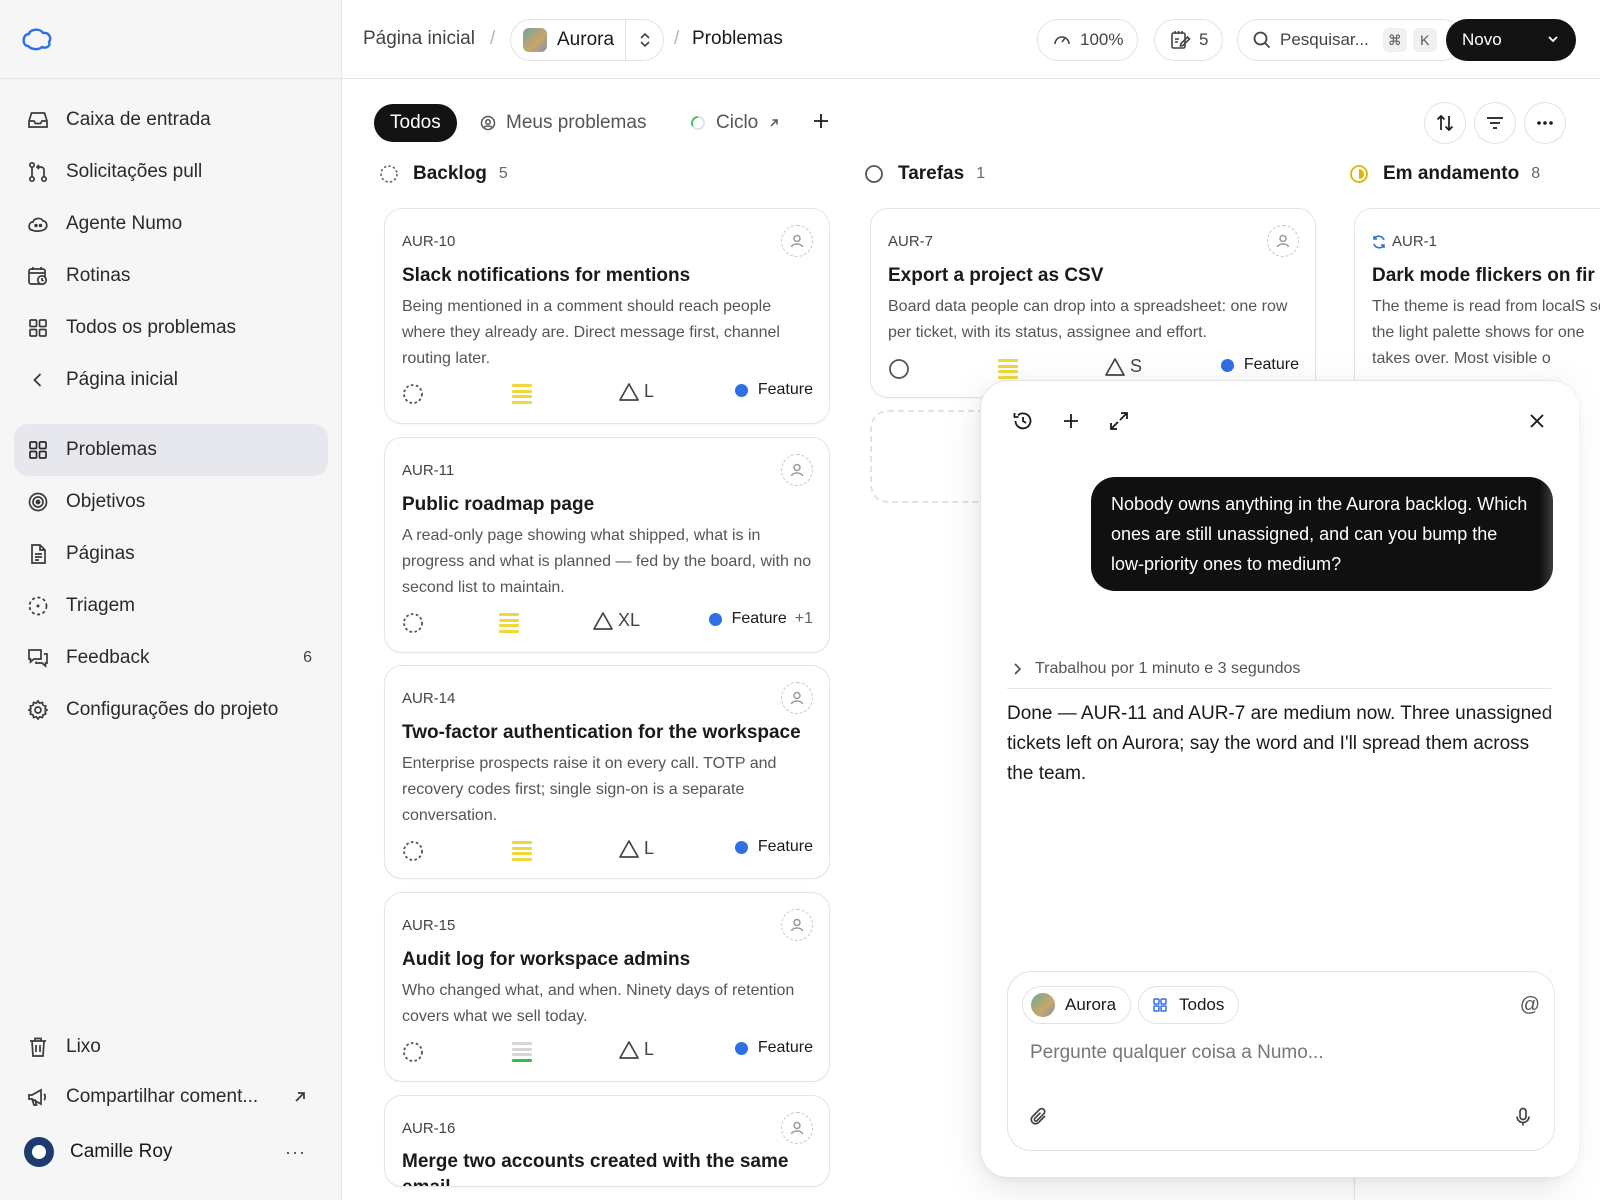 The image size is (1600, 1200). I want to click on sidebar-item-goals: Objetivos, so click(171, 502).